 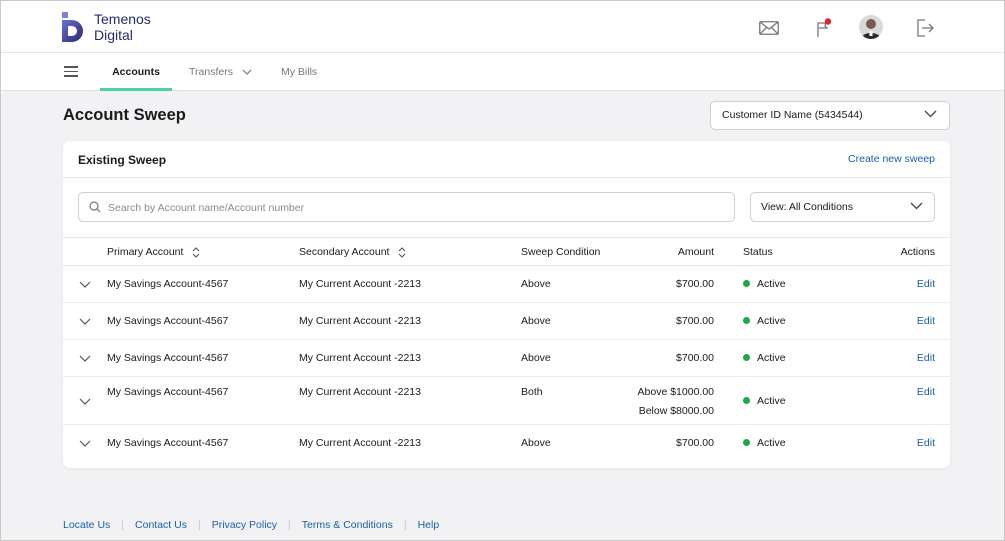 I want to click on customer-select-value: Customer ID Name (5434544), so click(x=792, y=115).